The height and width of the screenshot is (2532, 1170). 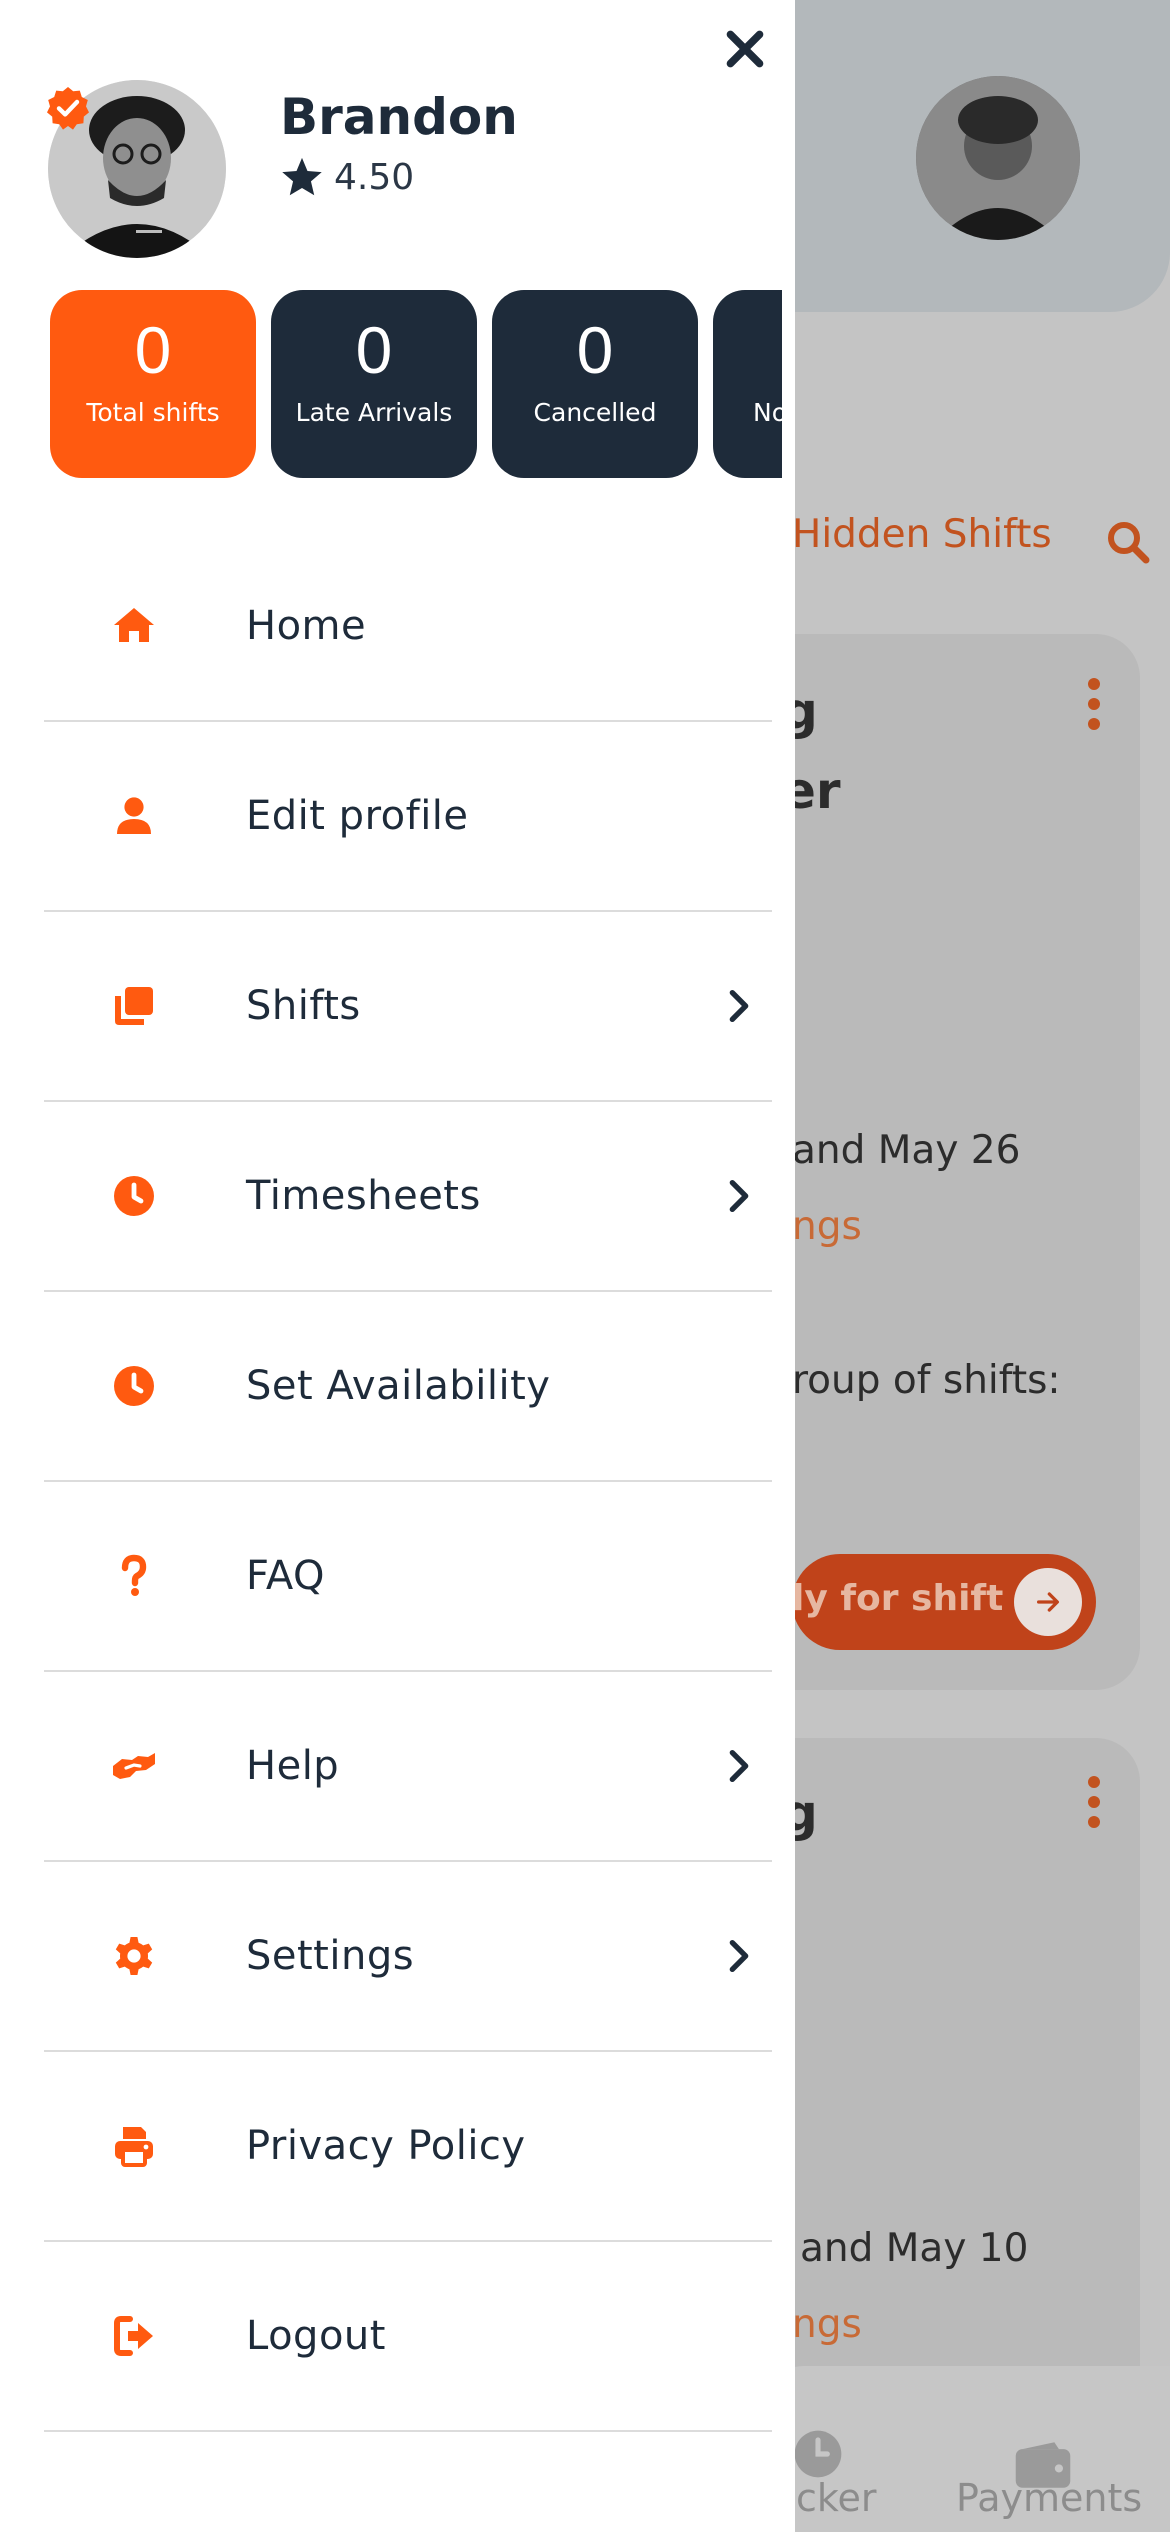 What do you see at coordinates (827, 1226) in the screenshot?
I see `bg-card1-link: ngs` at bounding box center [827, 1226].